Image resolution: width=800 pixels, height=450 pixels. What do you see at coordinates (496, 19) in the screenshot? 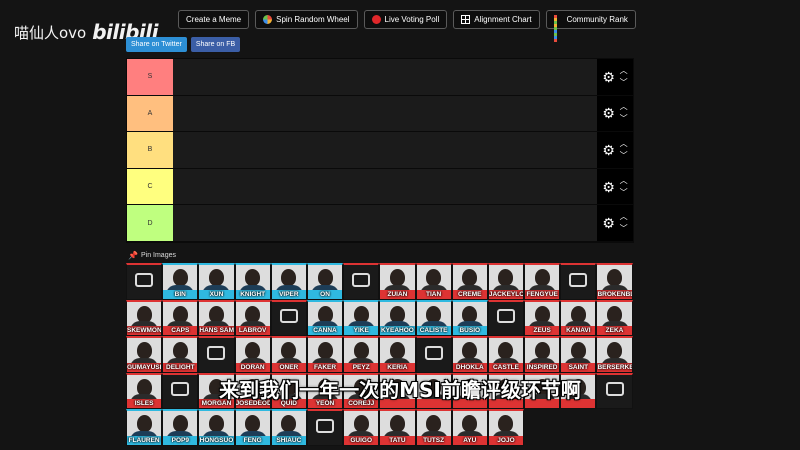
I see `alignment-chart-button: Alignment Chart` at bounding box center [496, 19].